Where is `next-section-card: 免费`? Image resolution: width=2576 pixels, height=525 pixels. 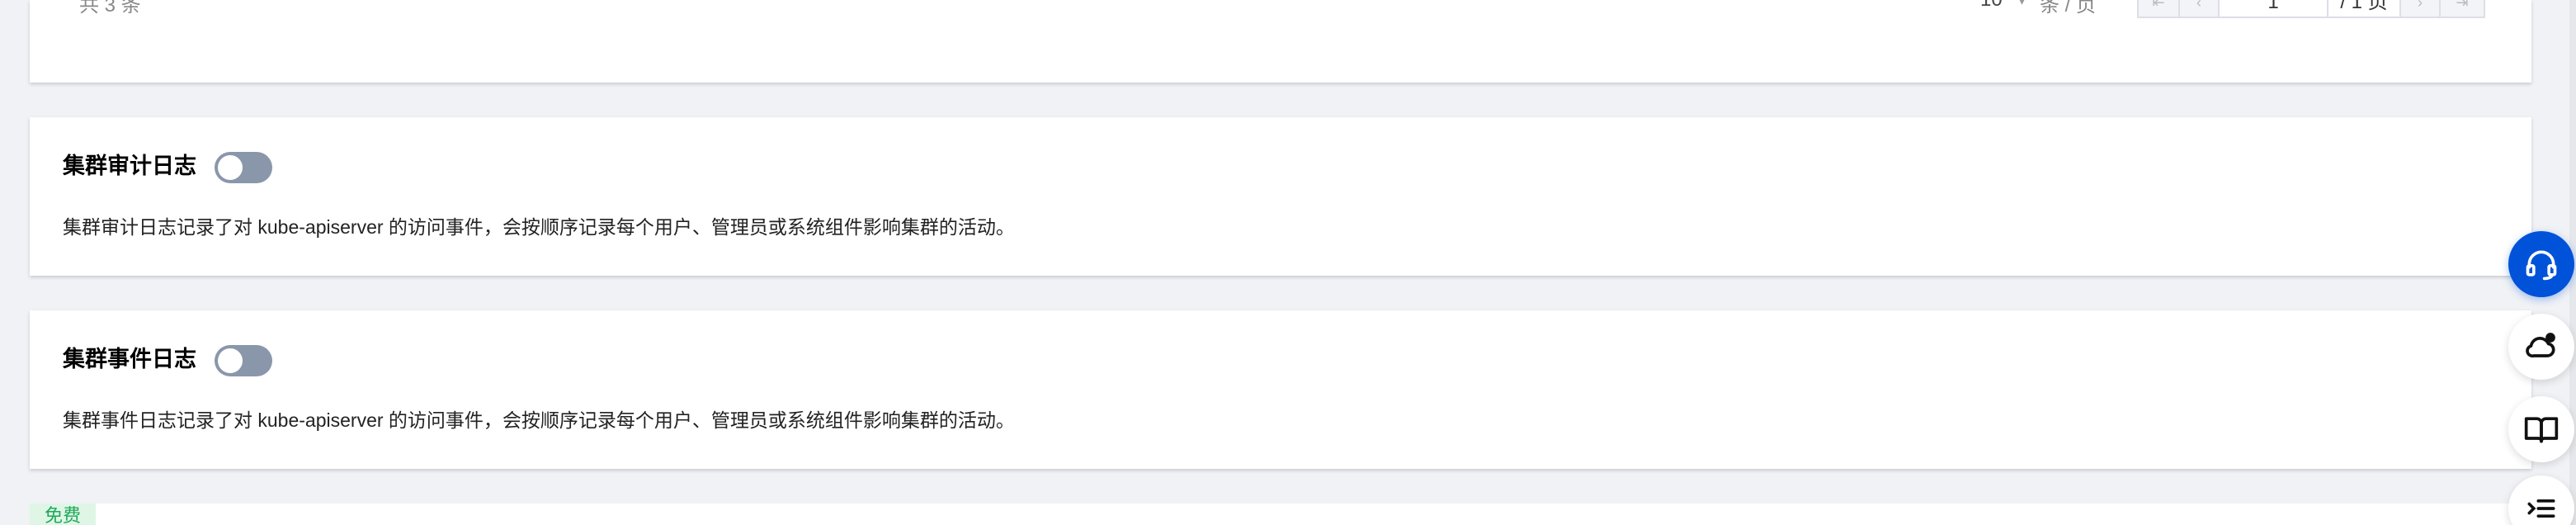 next-section-card: 免费 is located at coordinates (1280, 515).